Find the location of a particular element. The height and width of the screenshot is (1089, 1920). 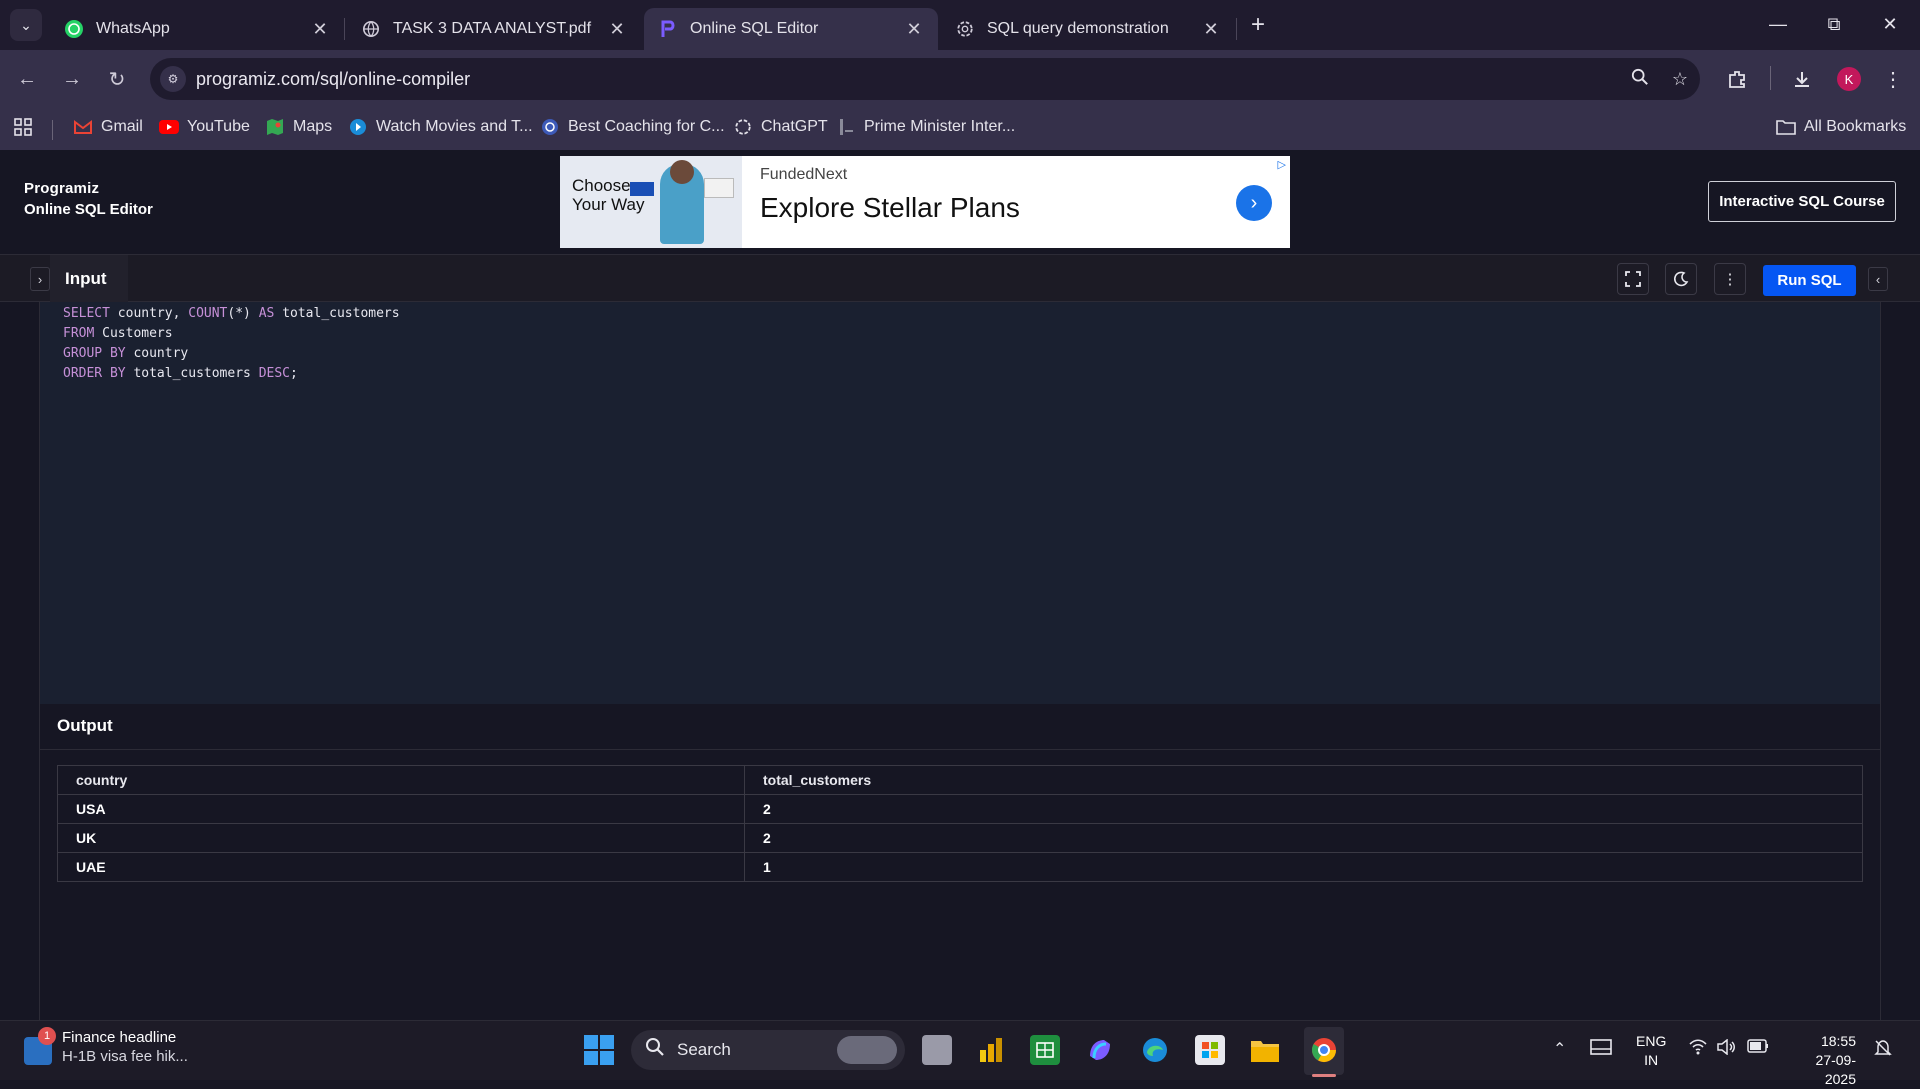

code-line: FROM Customers is located at coordinates (960, 334).